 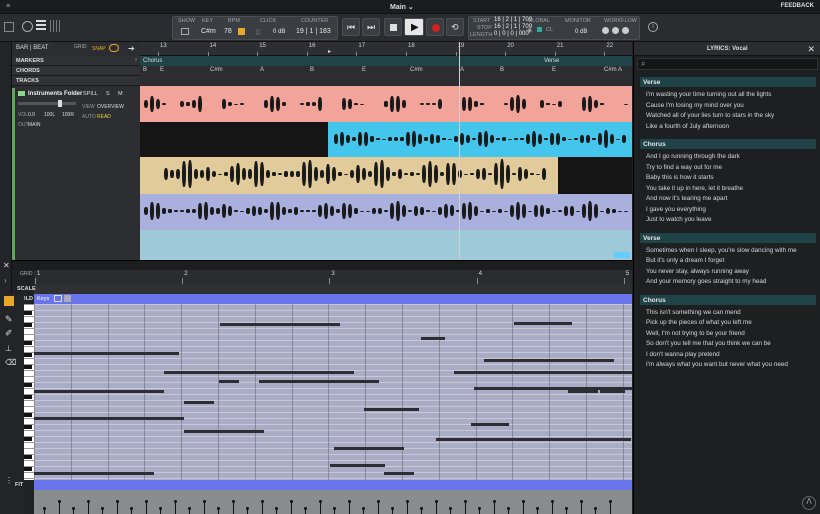 What do you see at coordinates (551, 61) in the screenshot?
I see `marker-verse: Verse` at bounding box center [551, 61].